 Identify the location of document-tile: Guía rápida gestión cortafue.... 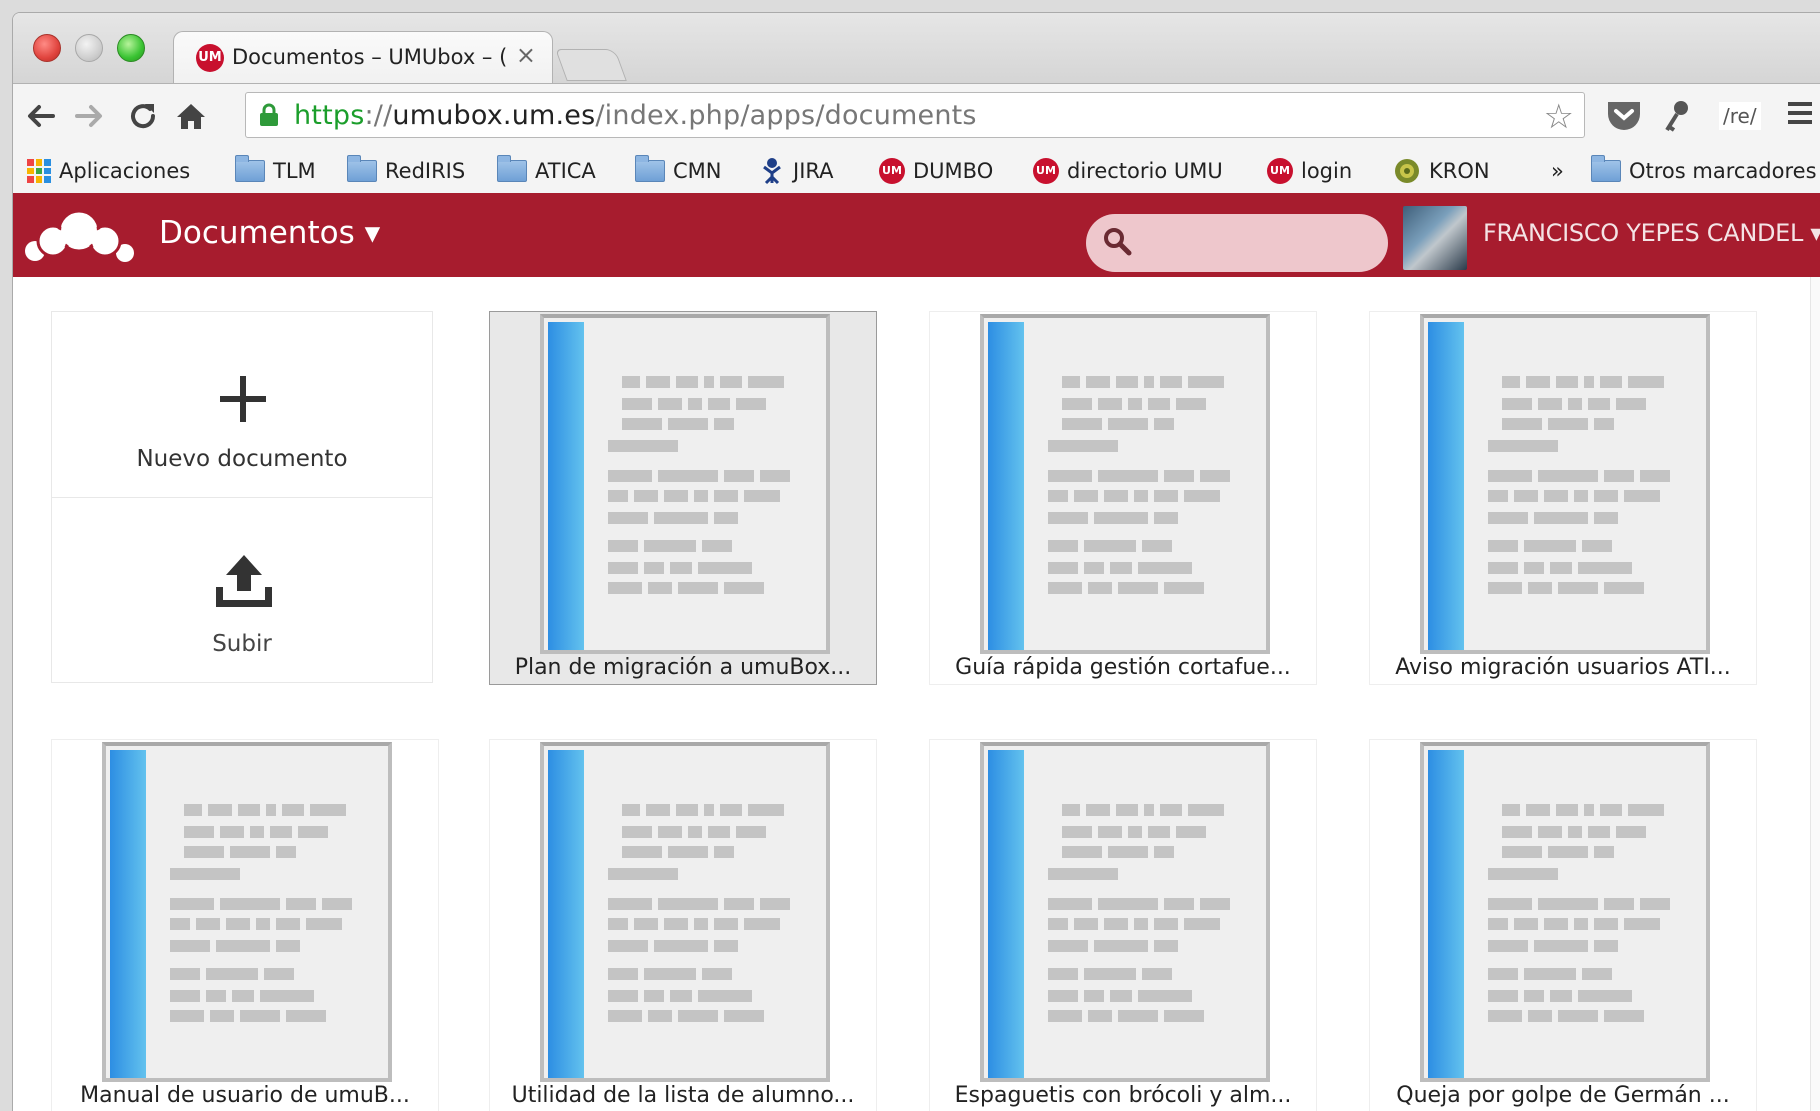
(1123, 498).